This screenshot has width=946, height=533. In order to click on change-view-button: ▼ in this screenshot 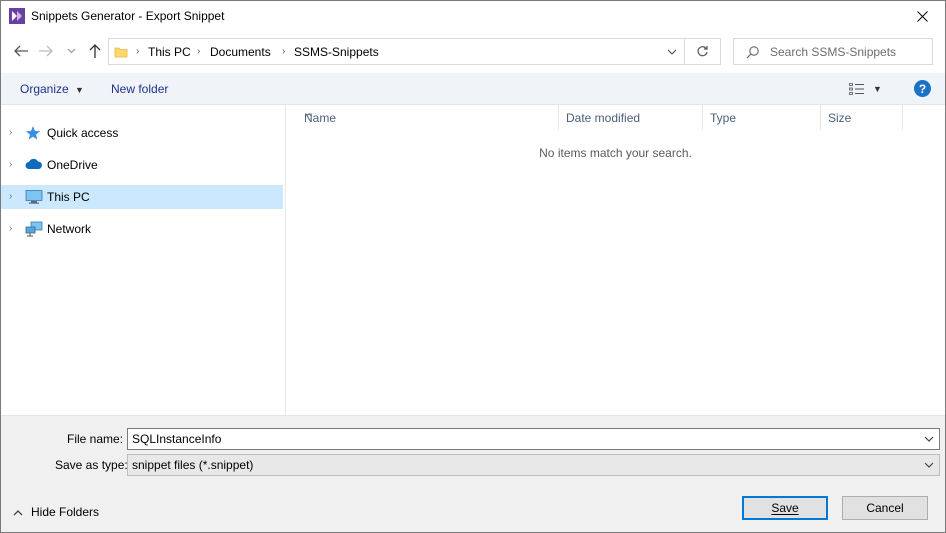, I will do `click(870, 89)`.